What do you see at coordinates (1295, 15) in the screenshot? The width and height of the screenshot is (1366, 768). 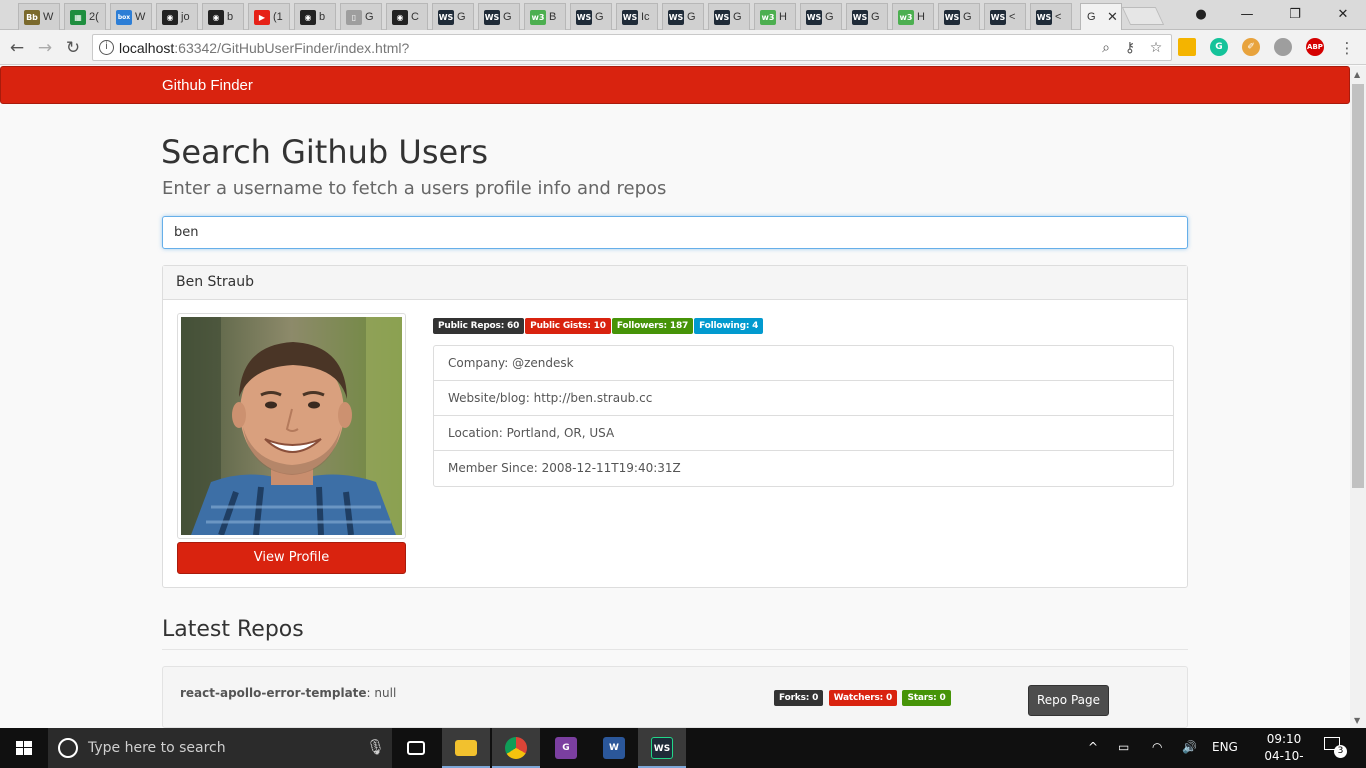 I see `restore-icon: ❐` at bounding box center [1295, 15].